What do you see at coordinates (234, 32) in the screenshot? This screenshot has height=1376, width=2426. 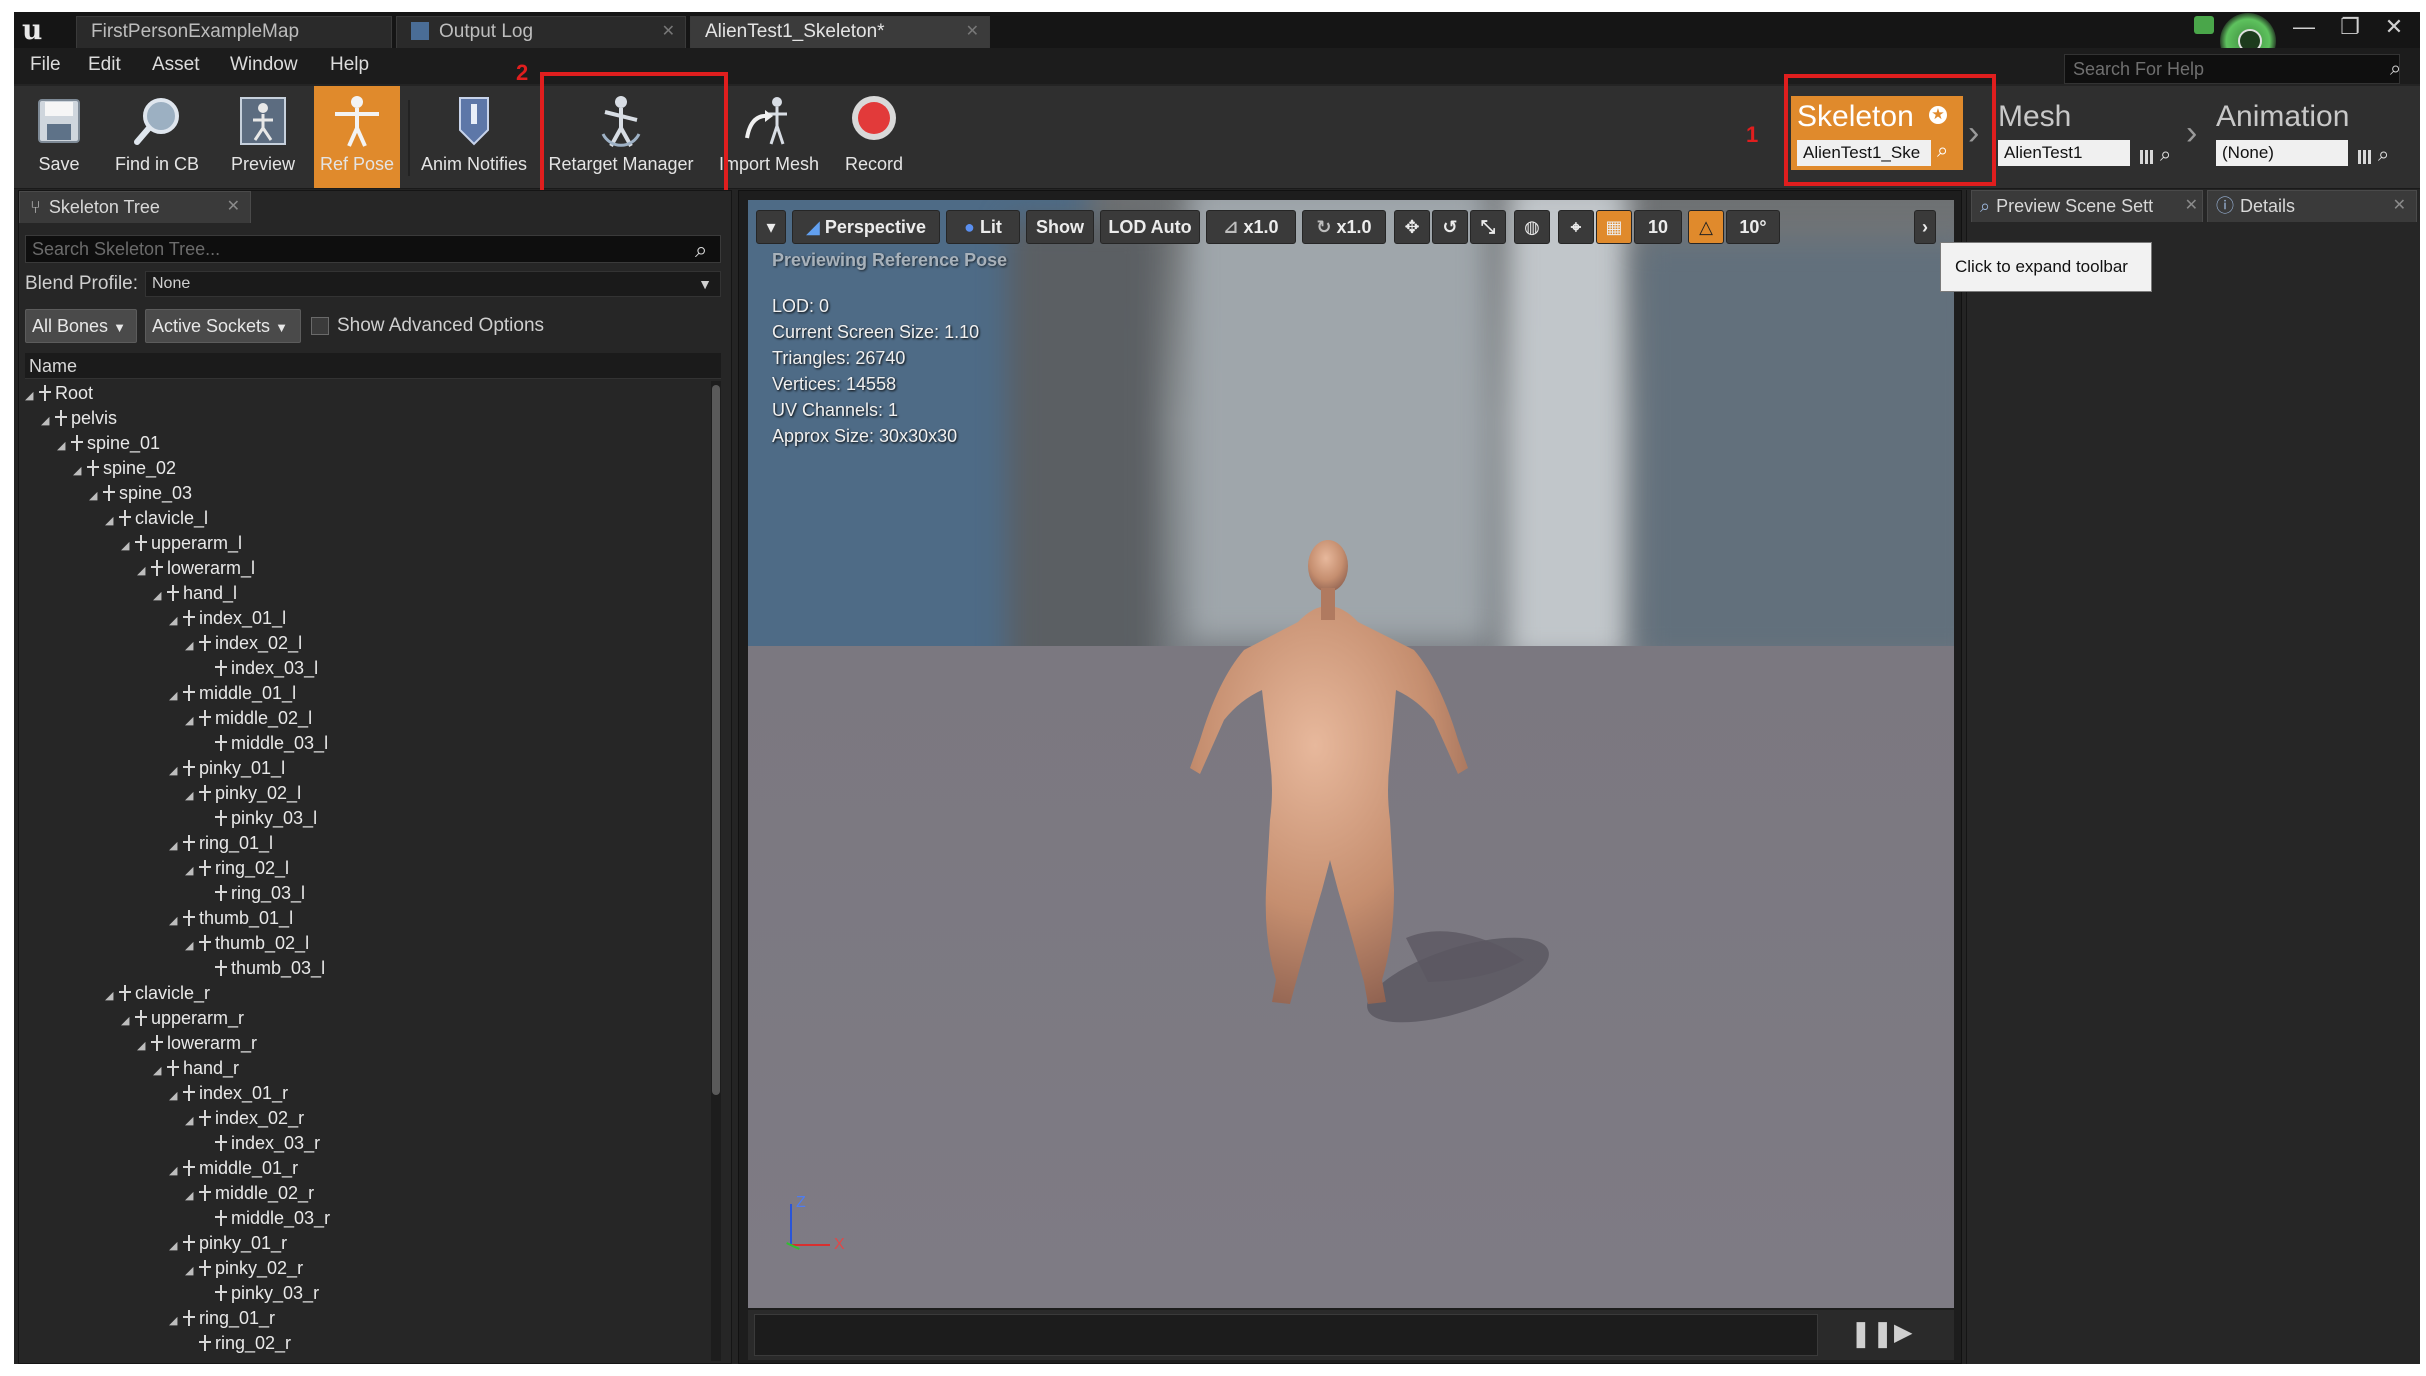 I see `tab-first-person-map: FirstPersonExampleMap` at bounding box center [234, 32].